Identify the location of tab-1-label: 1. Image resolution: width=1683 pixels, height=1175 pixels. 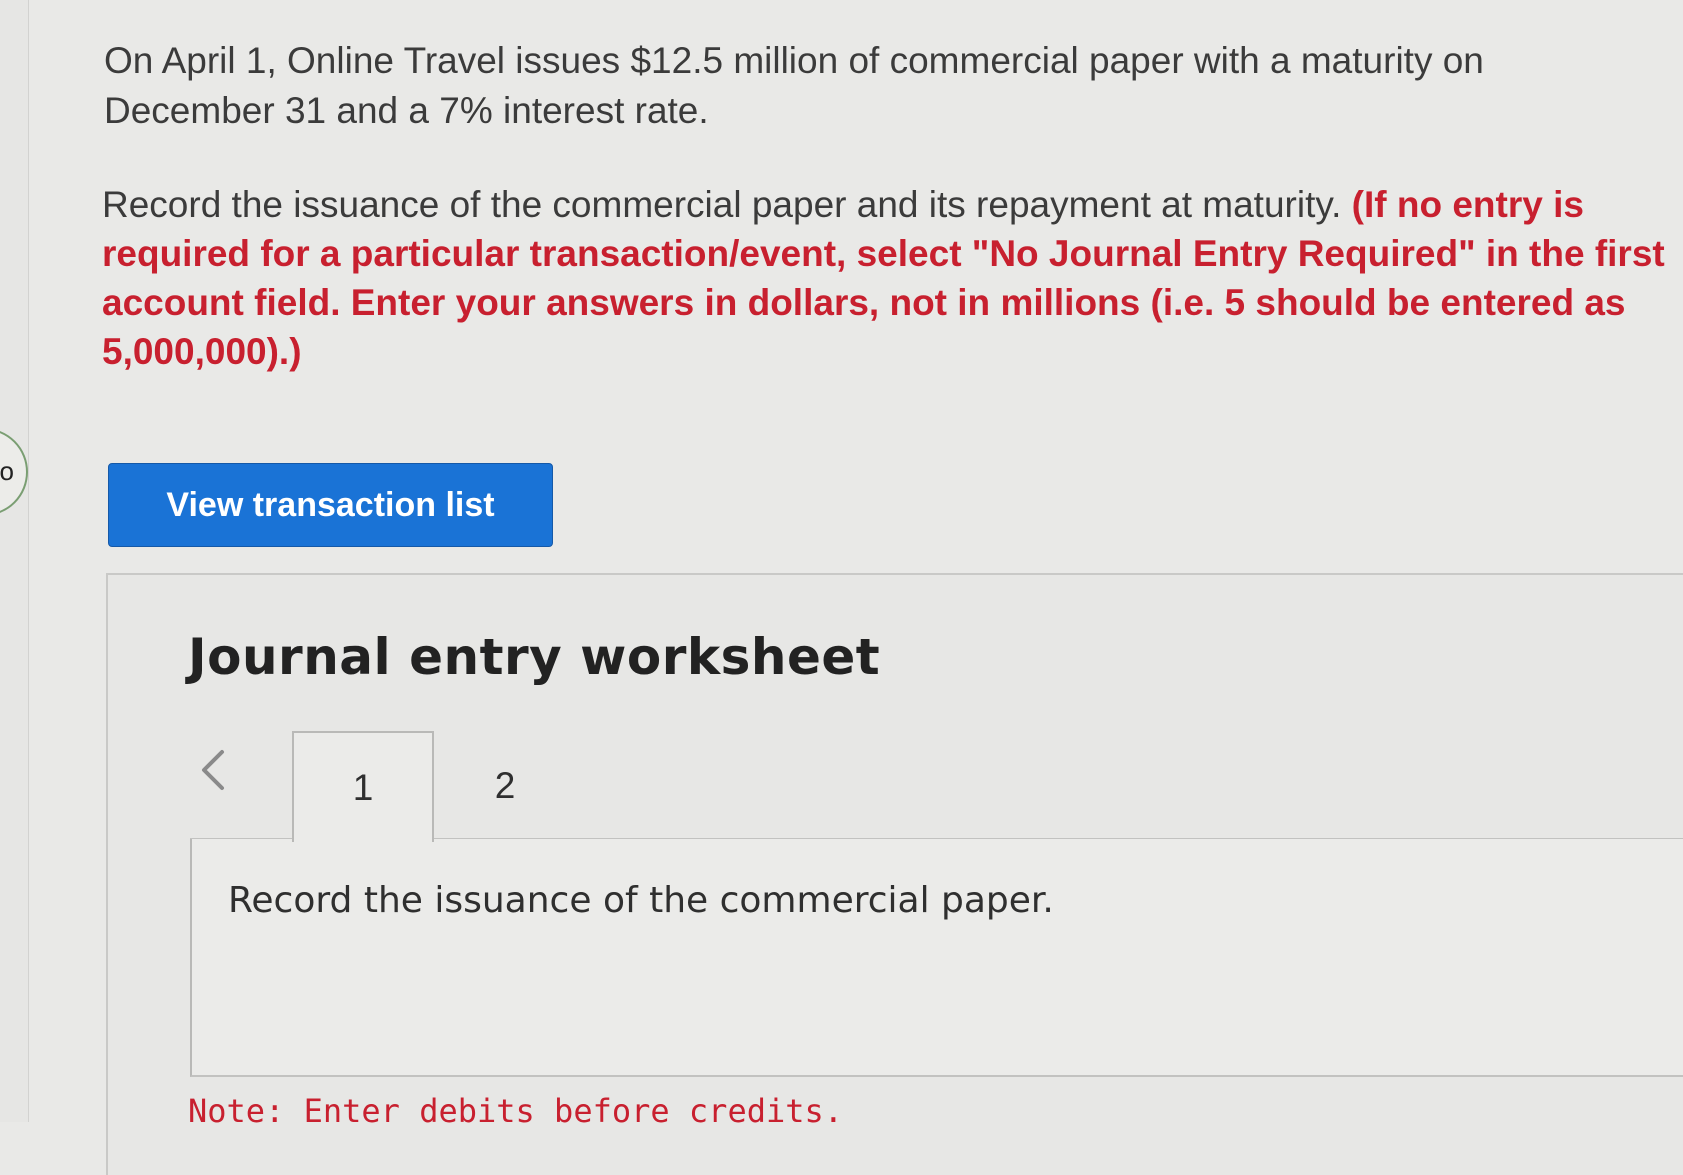
(363, 787).